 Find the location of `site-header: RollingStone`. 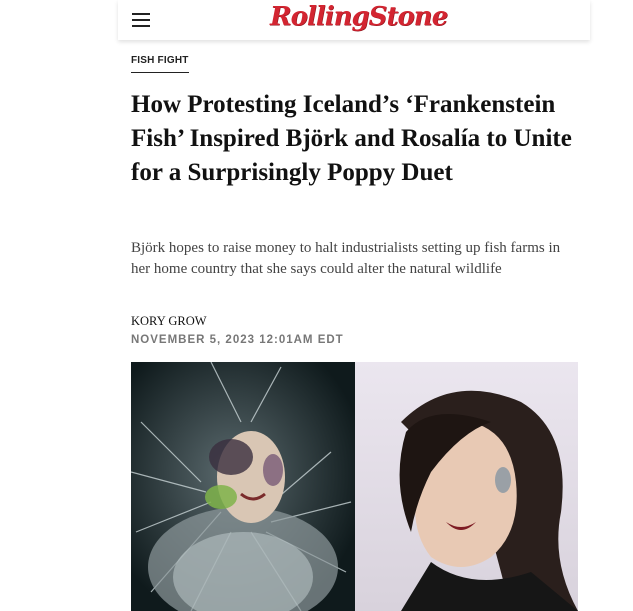

site-header: RollingStone is located at coordinates (354, 20).